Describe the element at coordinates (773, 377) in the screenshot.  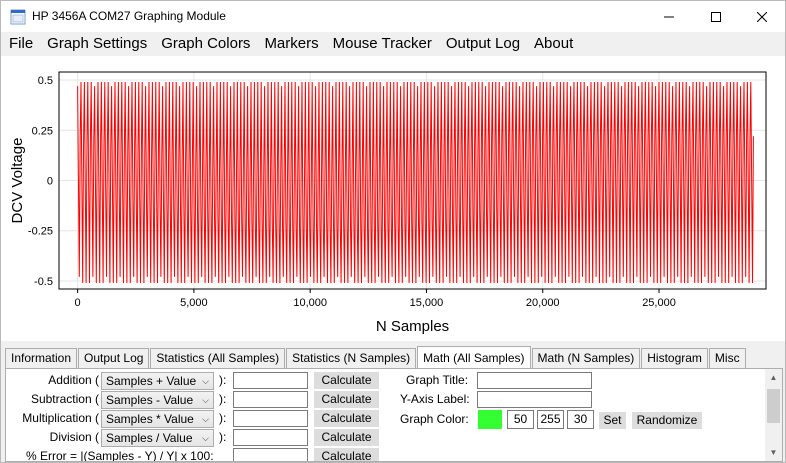
I see `scroll-up-icon: ▲` at that location.